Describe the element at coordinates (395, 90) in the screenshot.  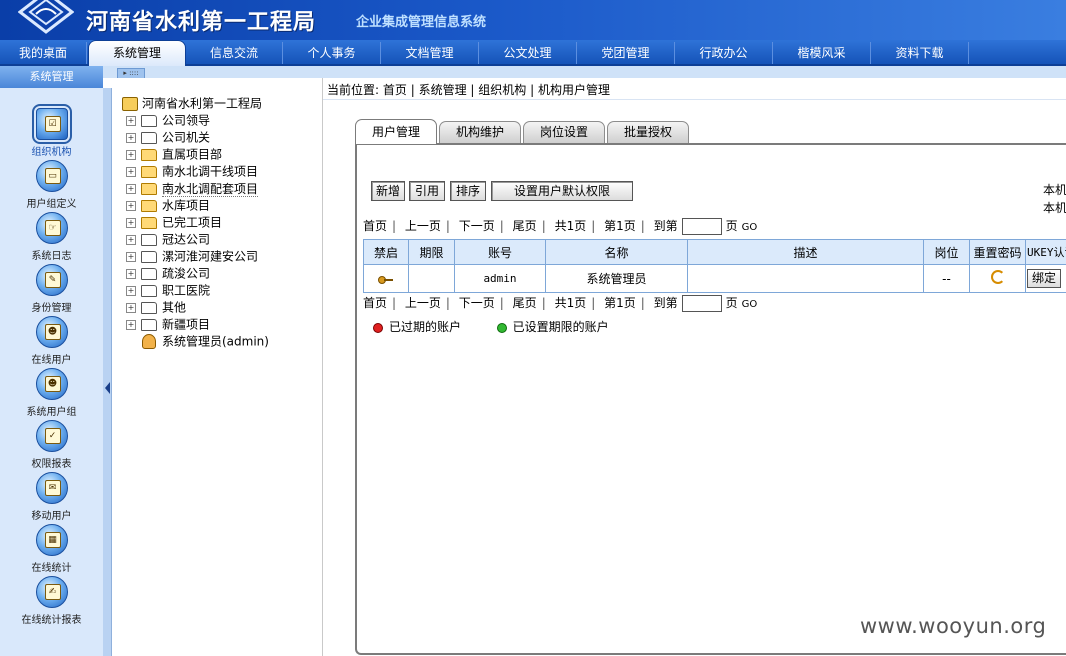
I see `breadcrumb-item-home: 首页` at that location.